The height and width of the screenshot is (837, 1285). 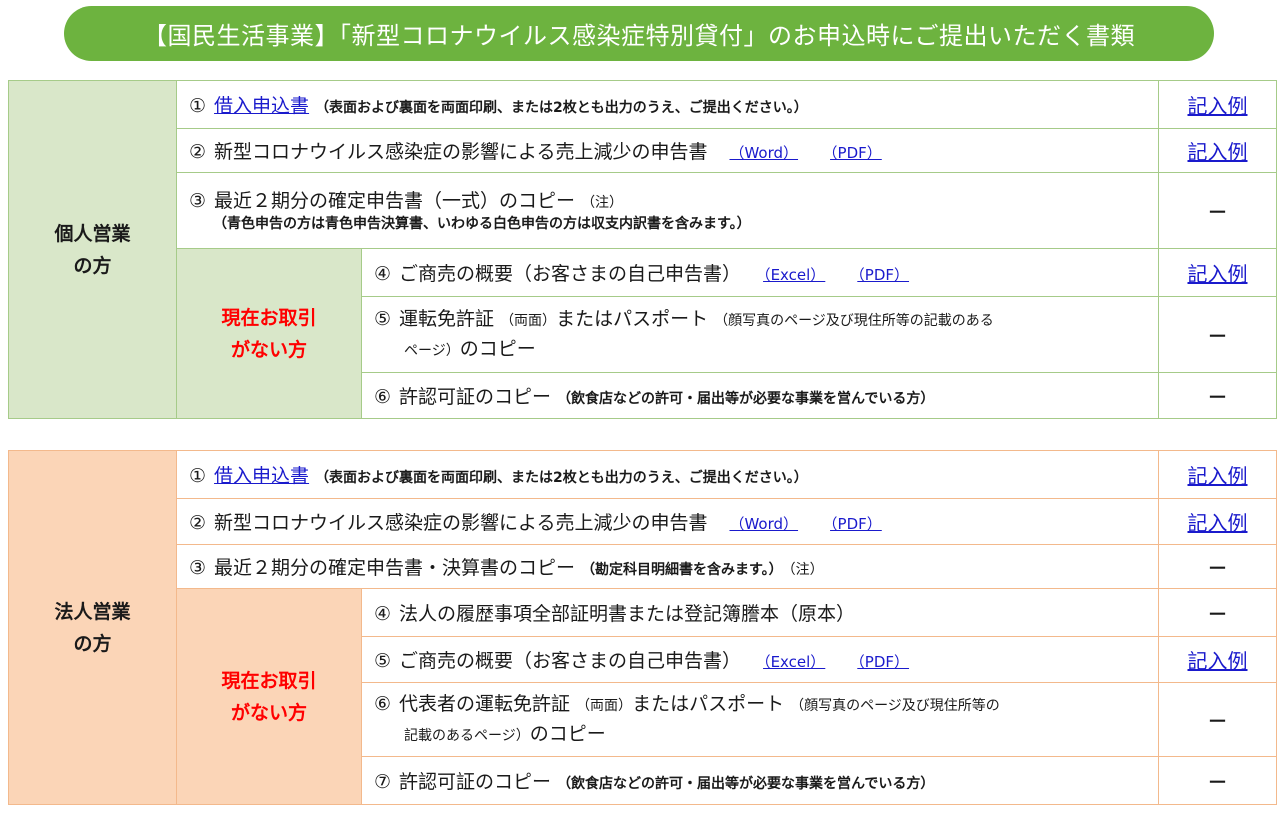 I want to click on category-label: 法人営業 の方, so click(x=92, y=627).